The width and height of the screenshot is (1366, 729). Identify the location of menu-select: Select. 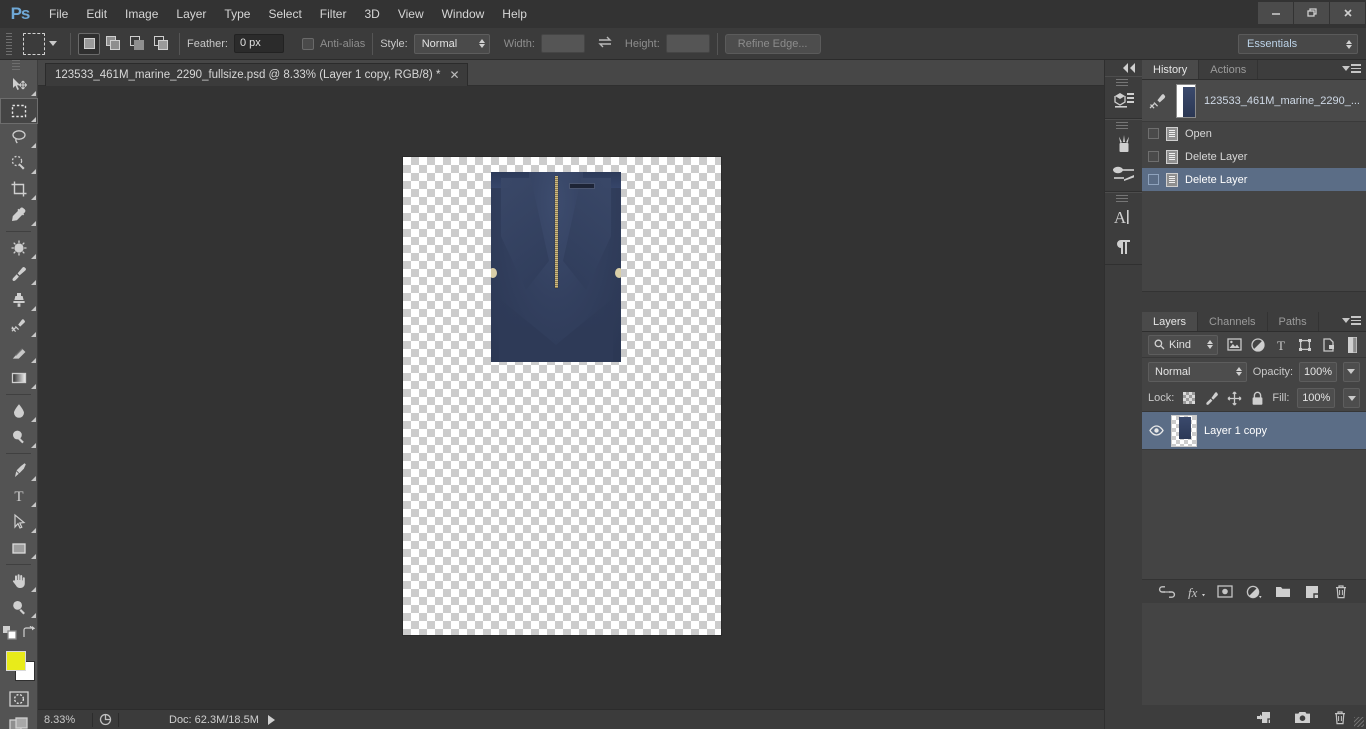
(284, 14).